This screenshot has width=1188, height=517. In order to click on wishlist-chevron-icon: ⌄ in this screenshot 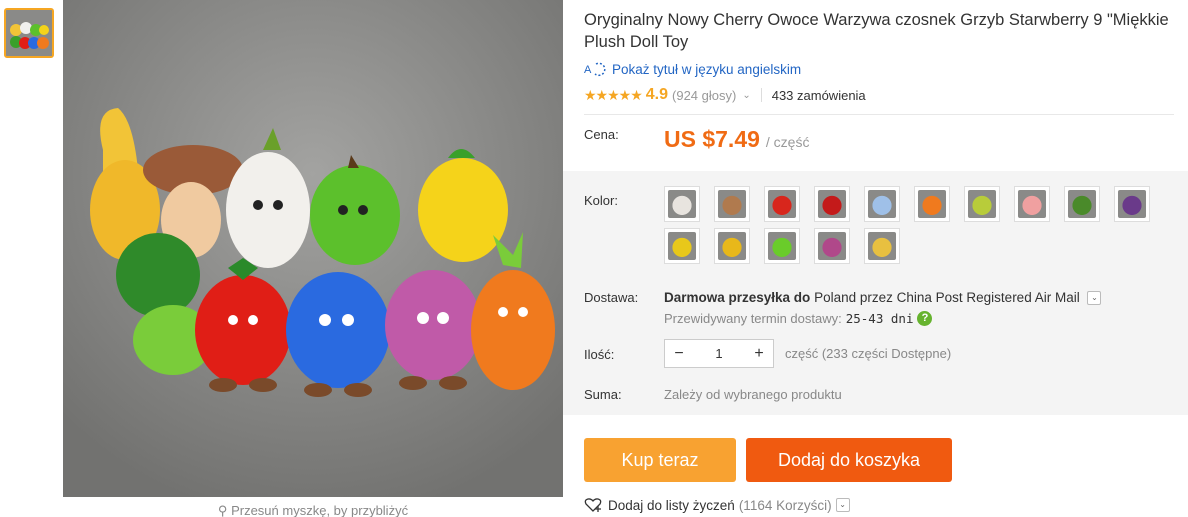, I will do `click(842, 505)`.